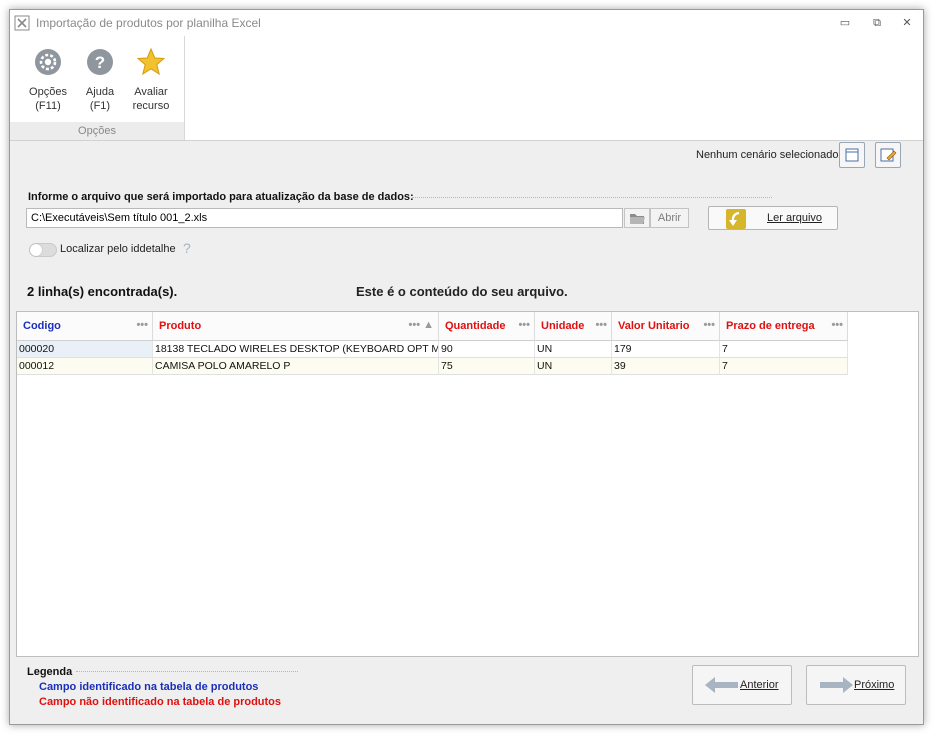  I want to click on scenario-select-button, so click(852, 155).